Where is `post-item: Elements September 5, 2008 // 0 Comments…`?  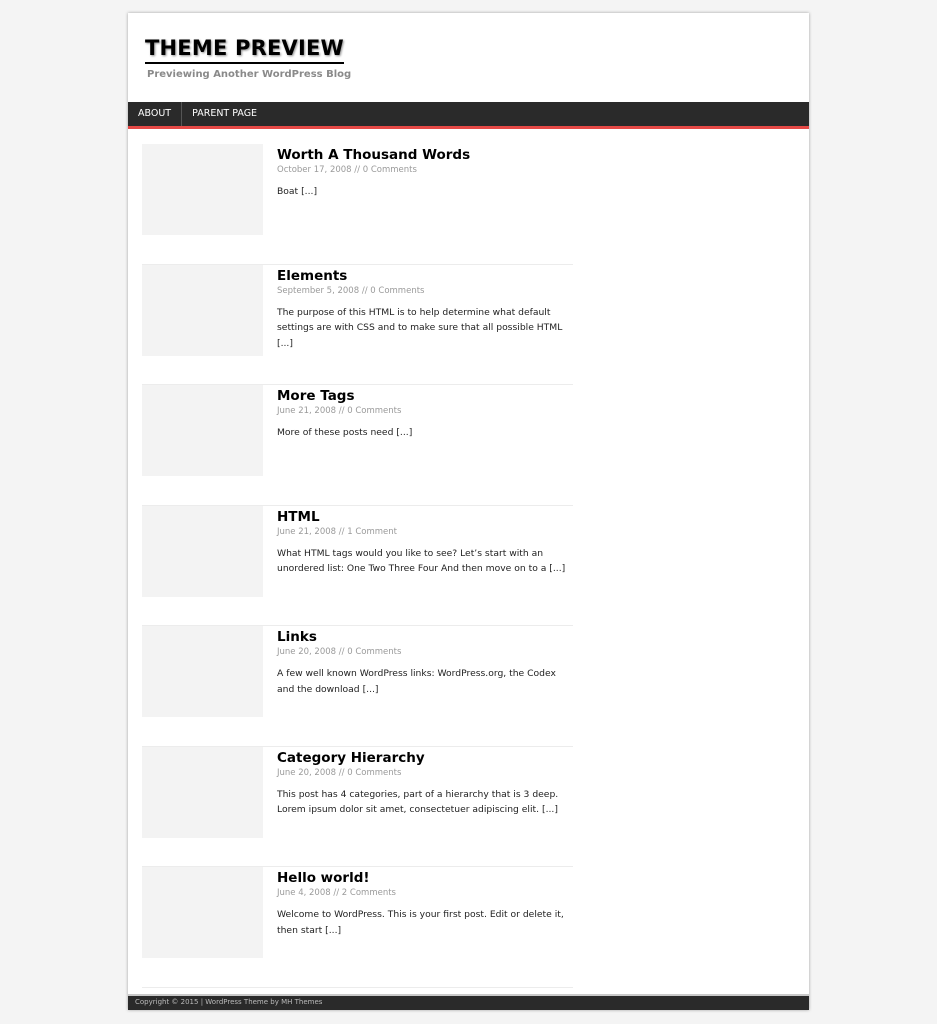 post-item: Elements September 5, 2008 // 0 Comments… is located at coordinates (357, 324).